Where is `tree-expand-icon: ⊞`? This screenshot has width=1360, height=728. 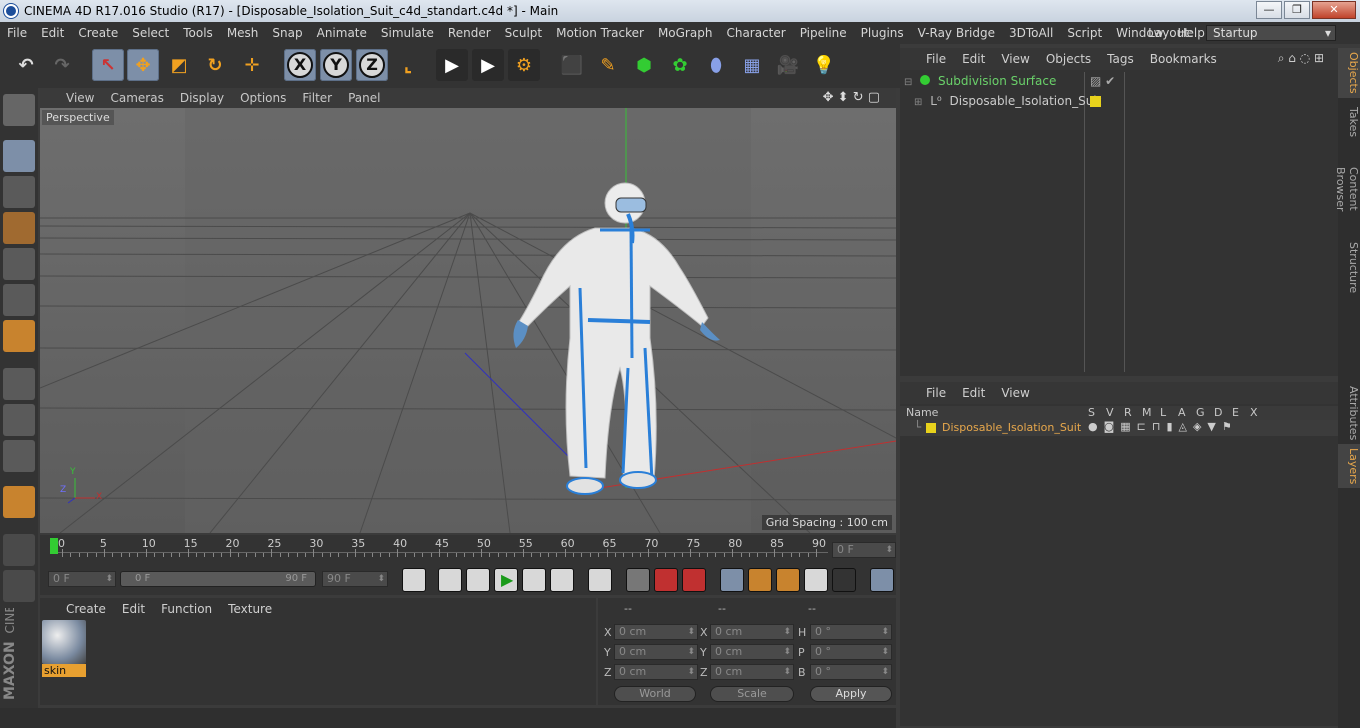
tree-expand-icon: ⊞ is located at coordinates (918, 102).